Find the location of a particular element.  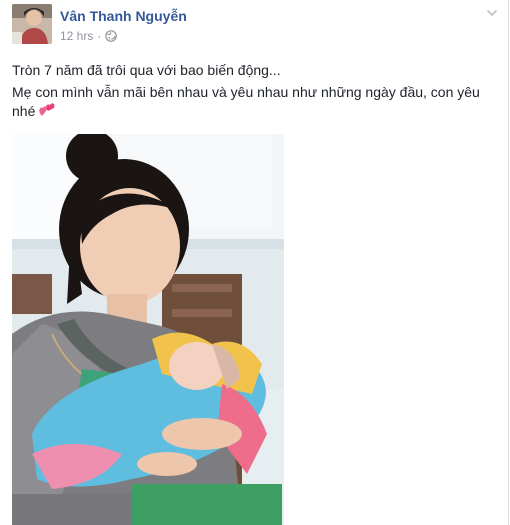

post-meta: 12 hrs · is located at coordinates (89, 36).